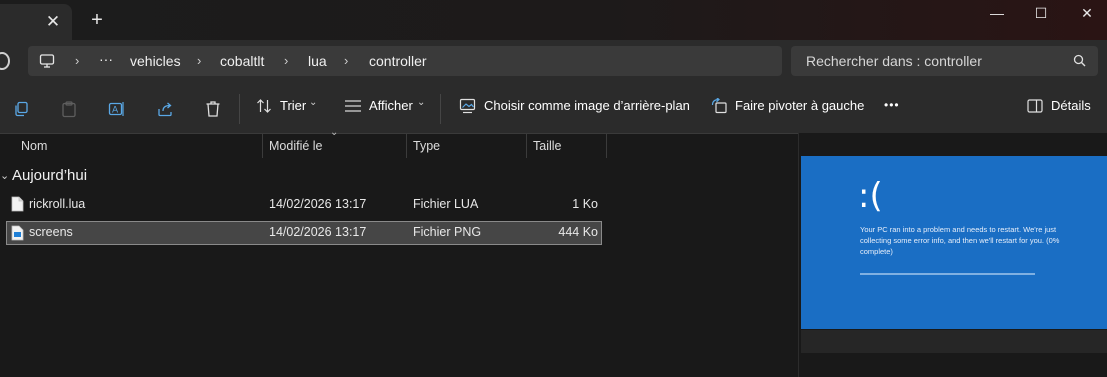 The height and width of the screenshot is (377, 1107). Describe the element at coordinates (69, 109) in the screenshot. I see `paste-icon` at that location.